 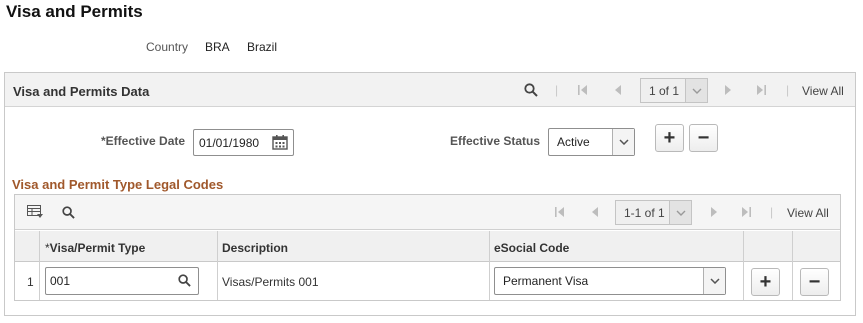 I want to click on column-header-type: *Visa/Permit Type, so click(x=95, y=248).